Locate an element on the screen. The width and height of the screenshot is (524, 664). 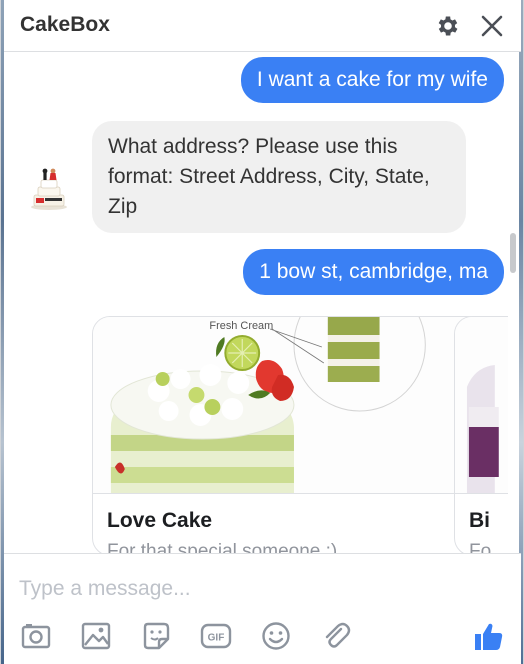
close-icon is located at coordinates (492, 26).